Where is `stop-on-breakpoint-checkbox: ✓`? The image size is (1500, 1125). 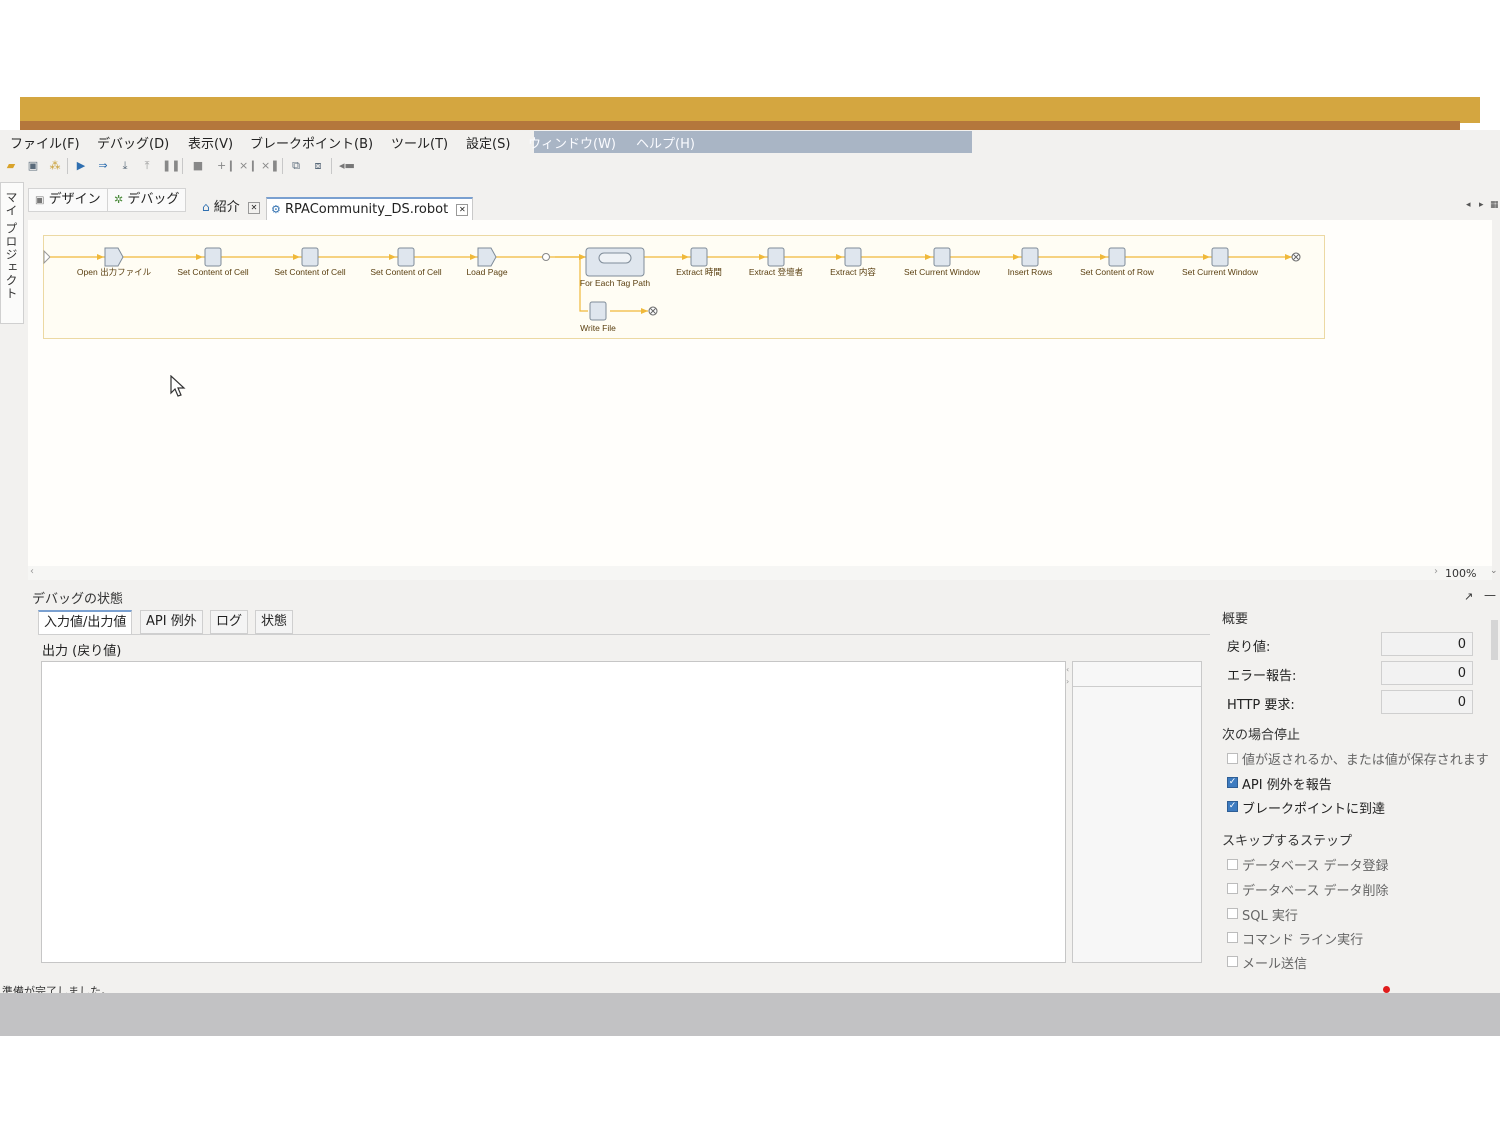
stop-on-breakpoint-checkbox: ✓ is located at coordinates (1232, 806).